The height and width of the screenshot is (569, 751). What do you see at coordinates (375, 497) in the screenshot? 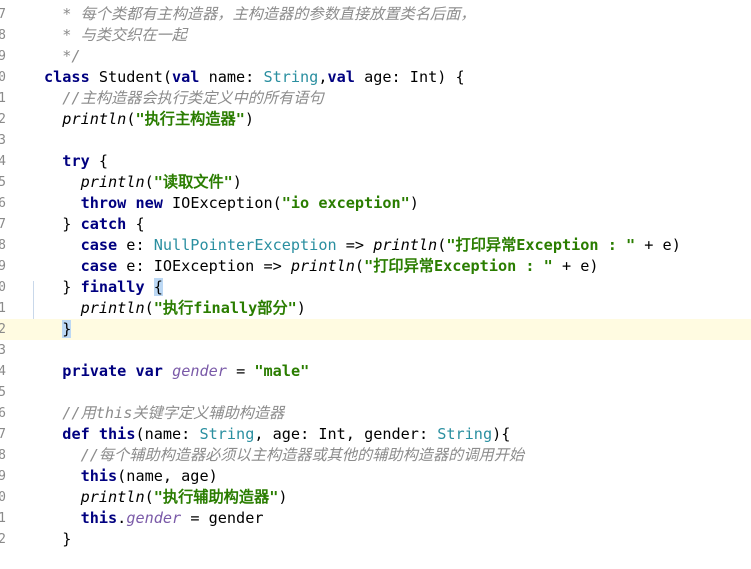
I see `code-line: 0 println("执行辅助构造器")` at bounding box center [375, 497].